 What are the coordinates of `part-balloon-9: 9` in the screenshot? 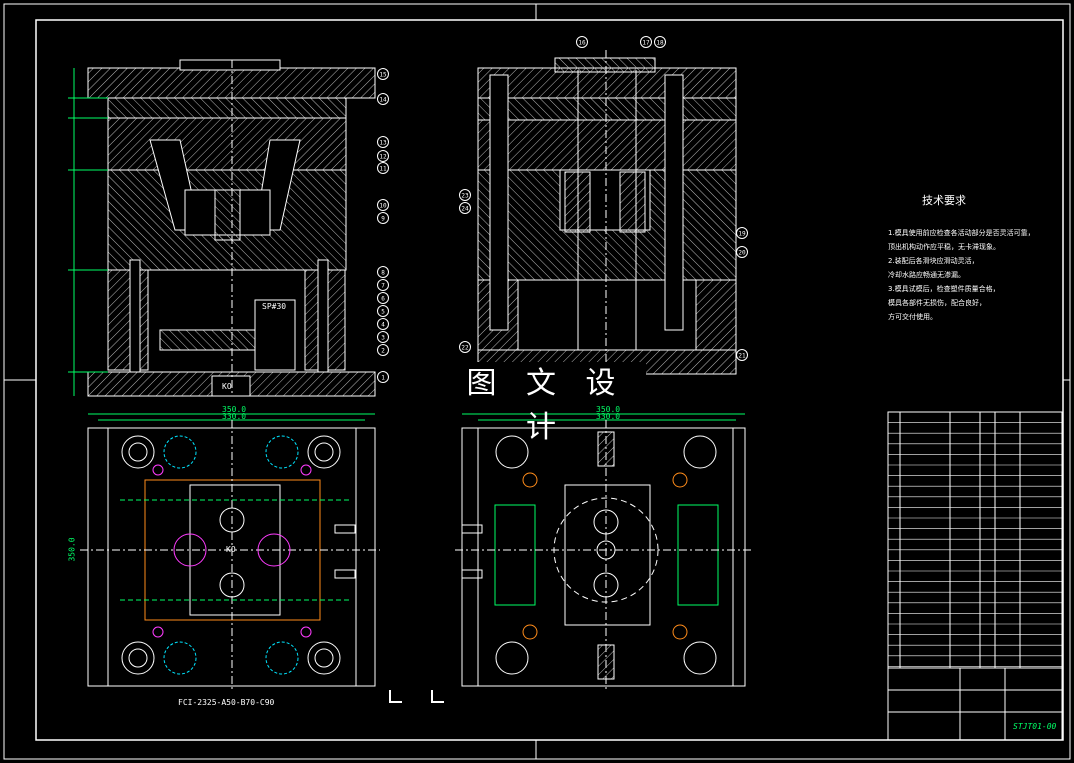 It's located at (383, 218).